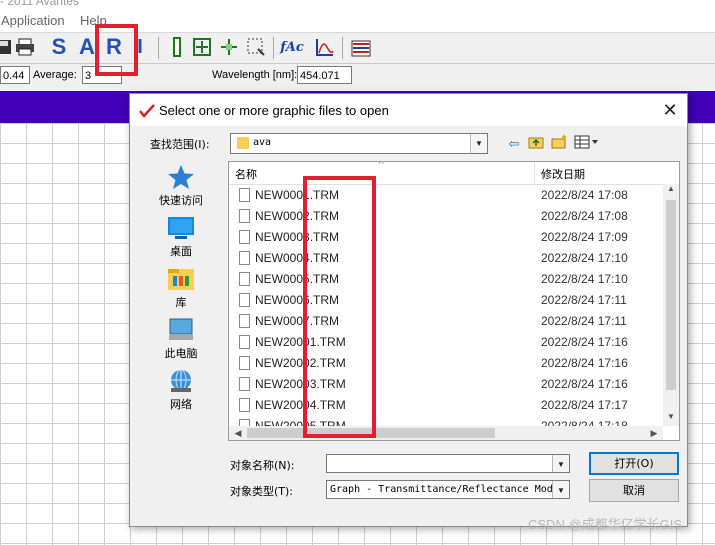  What do you see at coordinates (246, 174) in the screenshot?
I see `column-header-name: 名称` at bounding box center [246, 174].